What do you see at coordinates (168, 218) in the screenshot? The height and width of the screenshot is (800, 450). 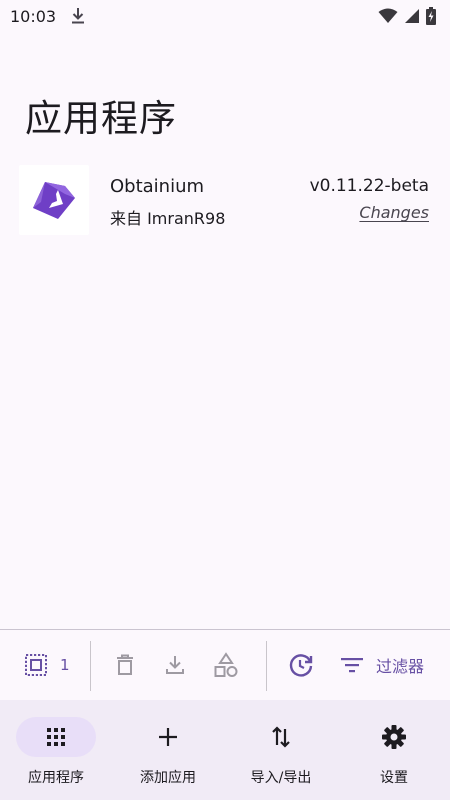 I see `app-source: 来自 ImranR98` at bounding box center [168, 218].